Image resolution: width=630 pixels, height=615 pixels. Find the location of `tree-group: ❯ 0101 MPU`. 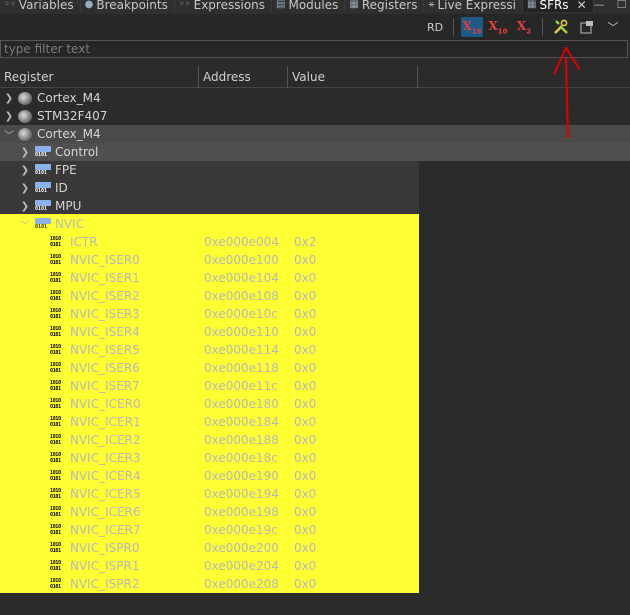

tree-group: ❯ 0101 MPU is located at coordinates (51, 206).